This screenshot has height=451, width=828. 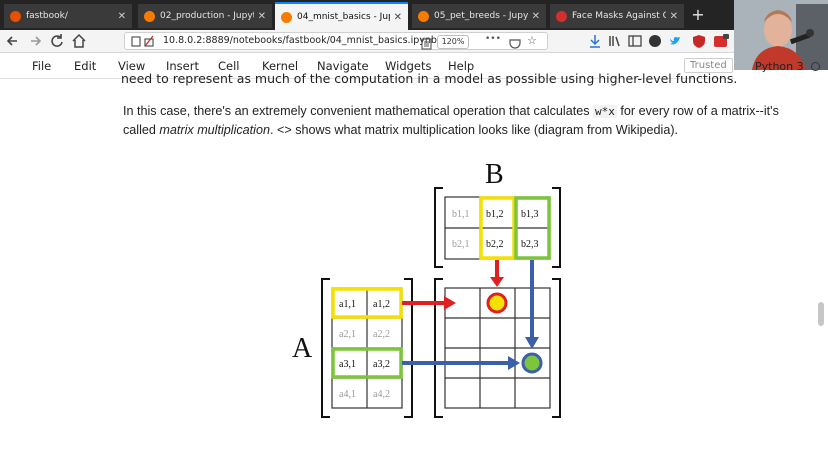 I want to click on tab-fastbook: fastbook/ ✕, so click(x=68, y=16).